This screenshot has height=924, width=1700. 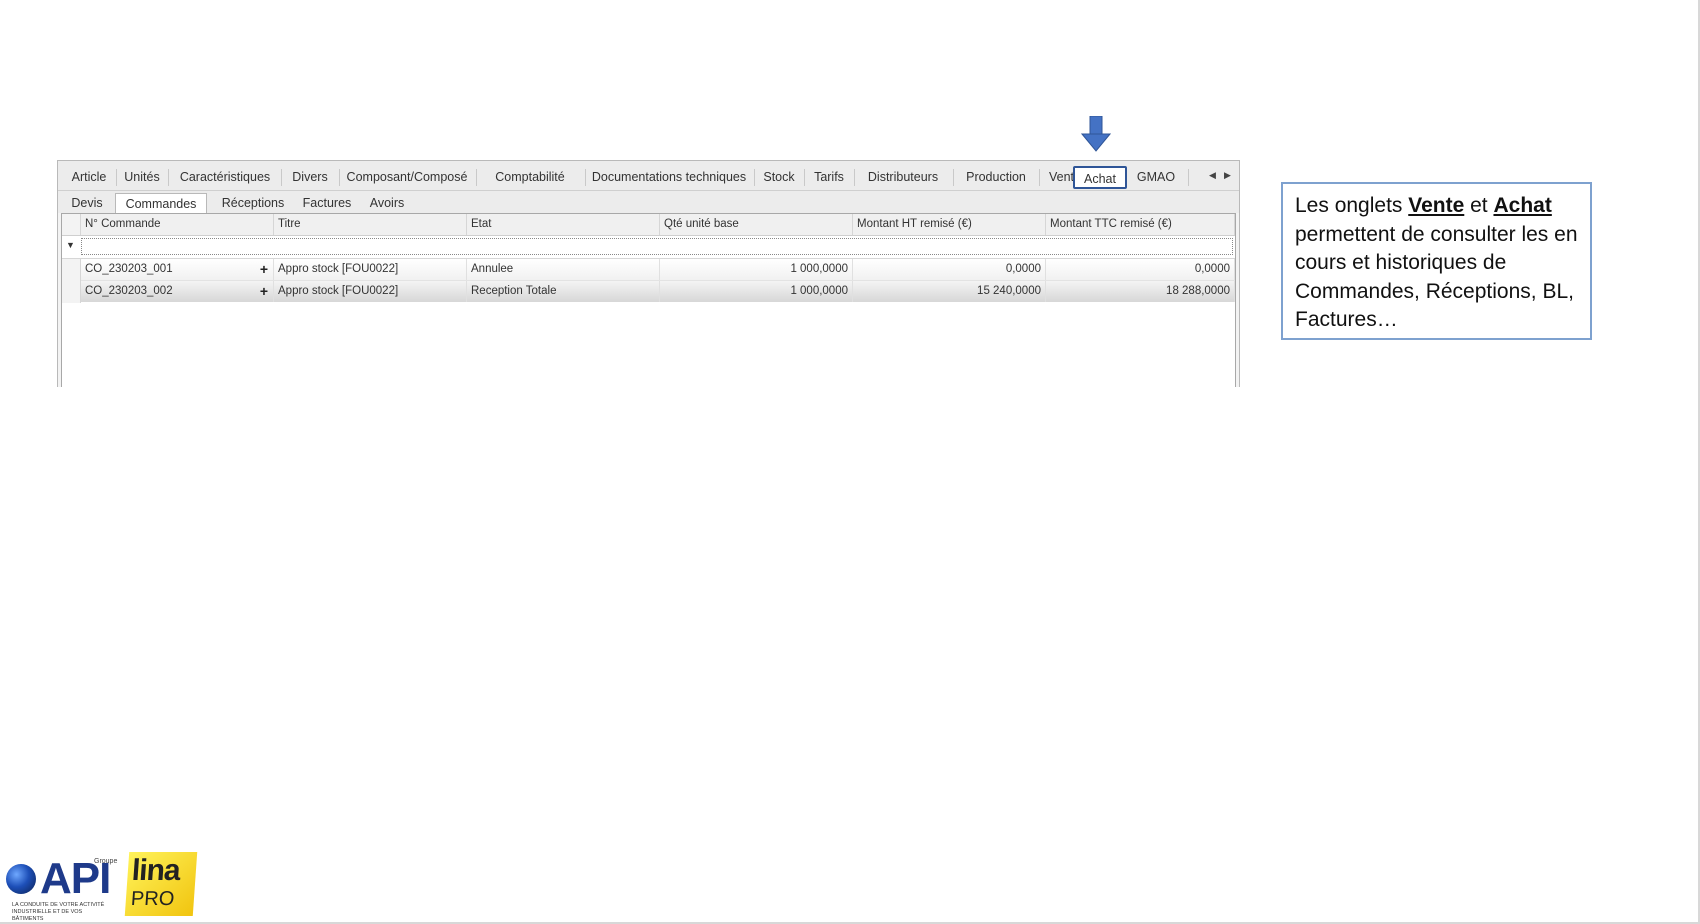 What do you see at coordinates (563, 269) in the screenshot?
I see `cell-etat: Annulee` at bounding box center [563, 269].